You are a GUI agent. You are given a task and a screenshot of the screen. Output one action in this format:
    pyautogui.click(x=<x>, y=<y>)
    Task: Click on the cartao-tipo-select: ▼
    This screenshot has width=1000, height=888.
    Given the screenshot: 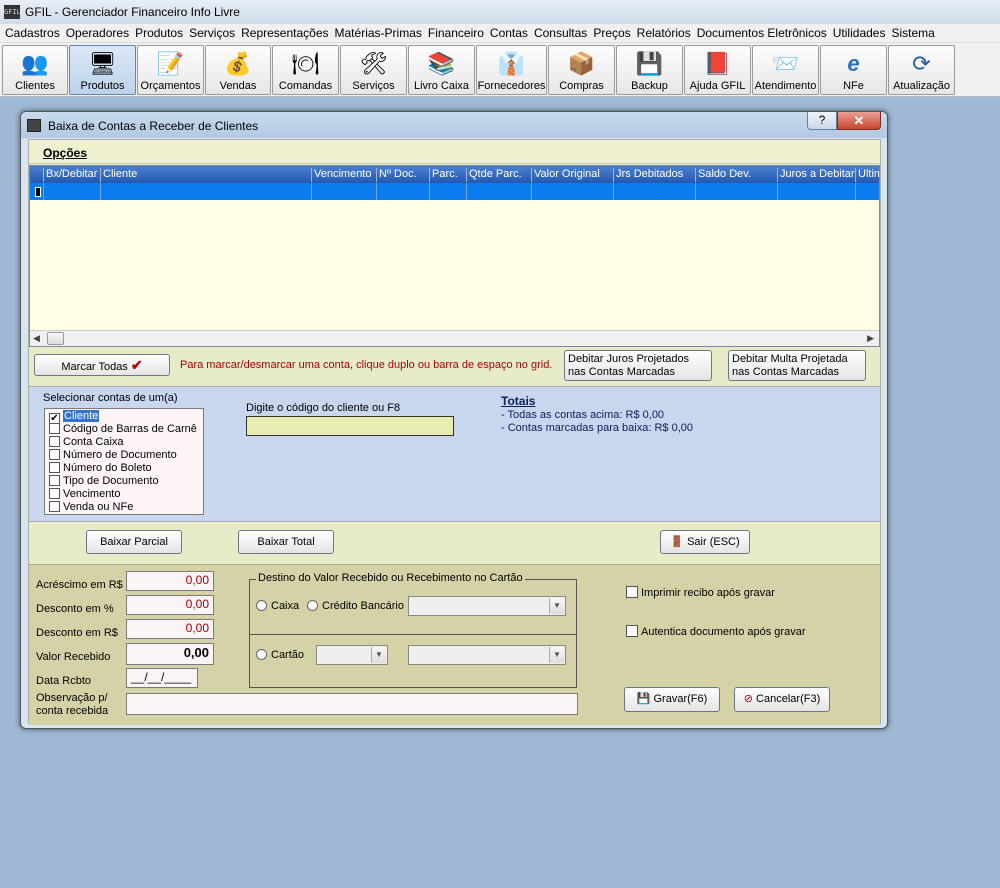 What is the action you would take?
    pyautogui.click(x=352, y=655)
    